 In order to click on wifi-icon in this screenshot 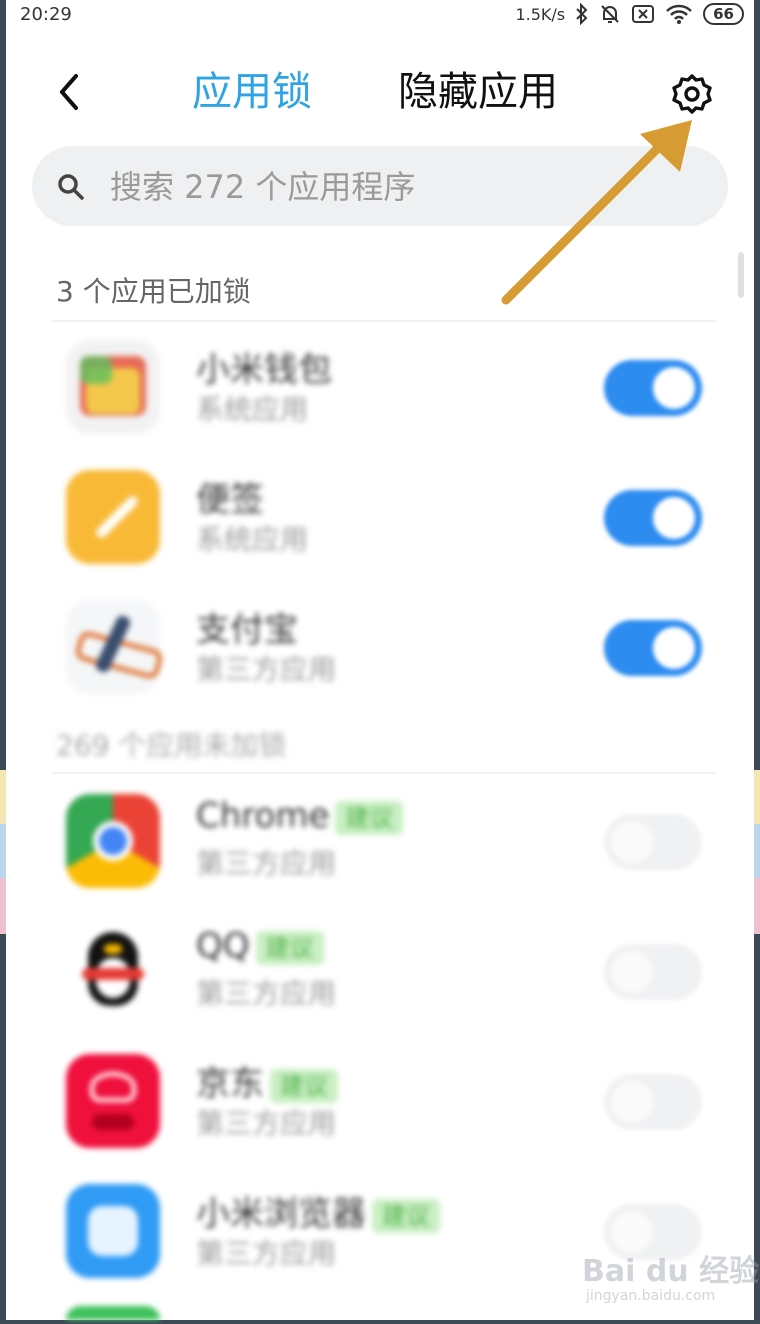, I will do `click(679, 14)`.